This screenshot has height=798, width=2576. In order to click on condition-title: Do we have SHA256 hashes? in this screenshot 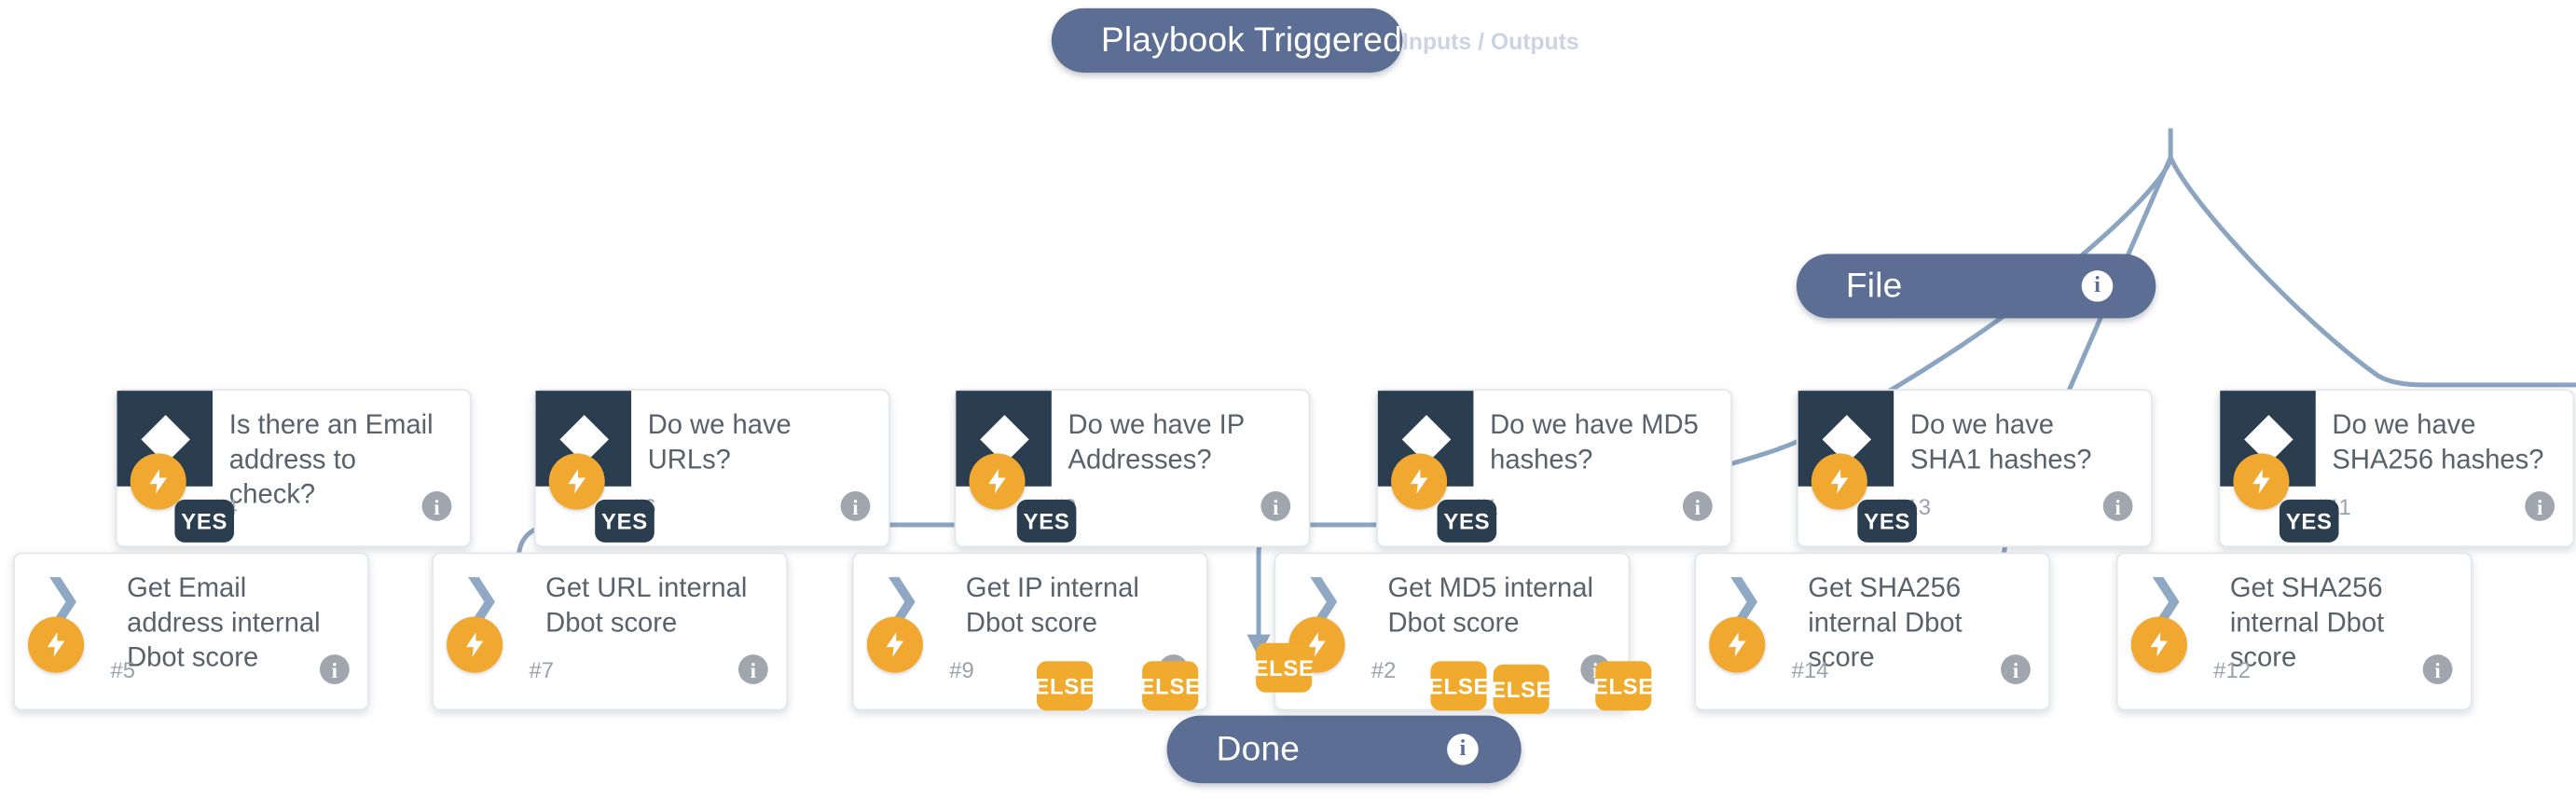, I will do `click(2438, 442)`.